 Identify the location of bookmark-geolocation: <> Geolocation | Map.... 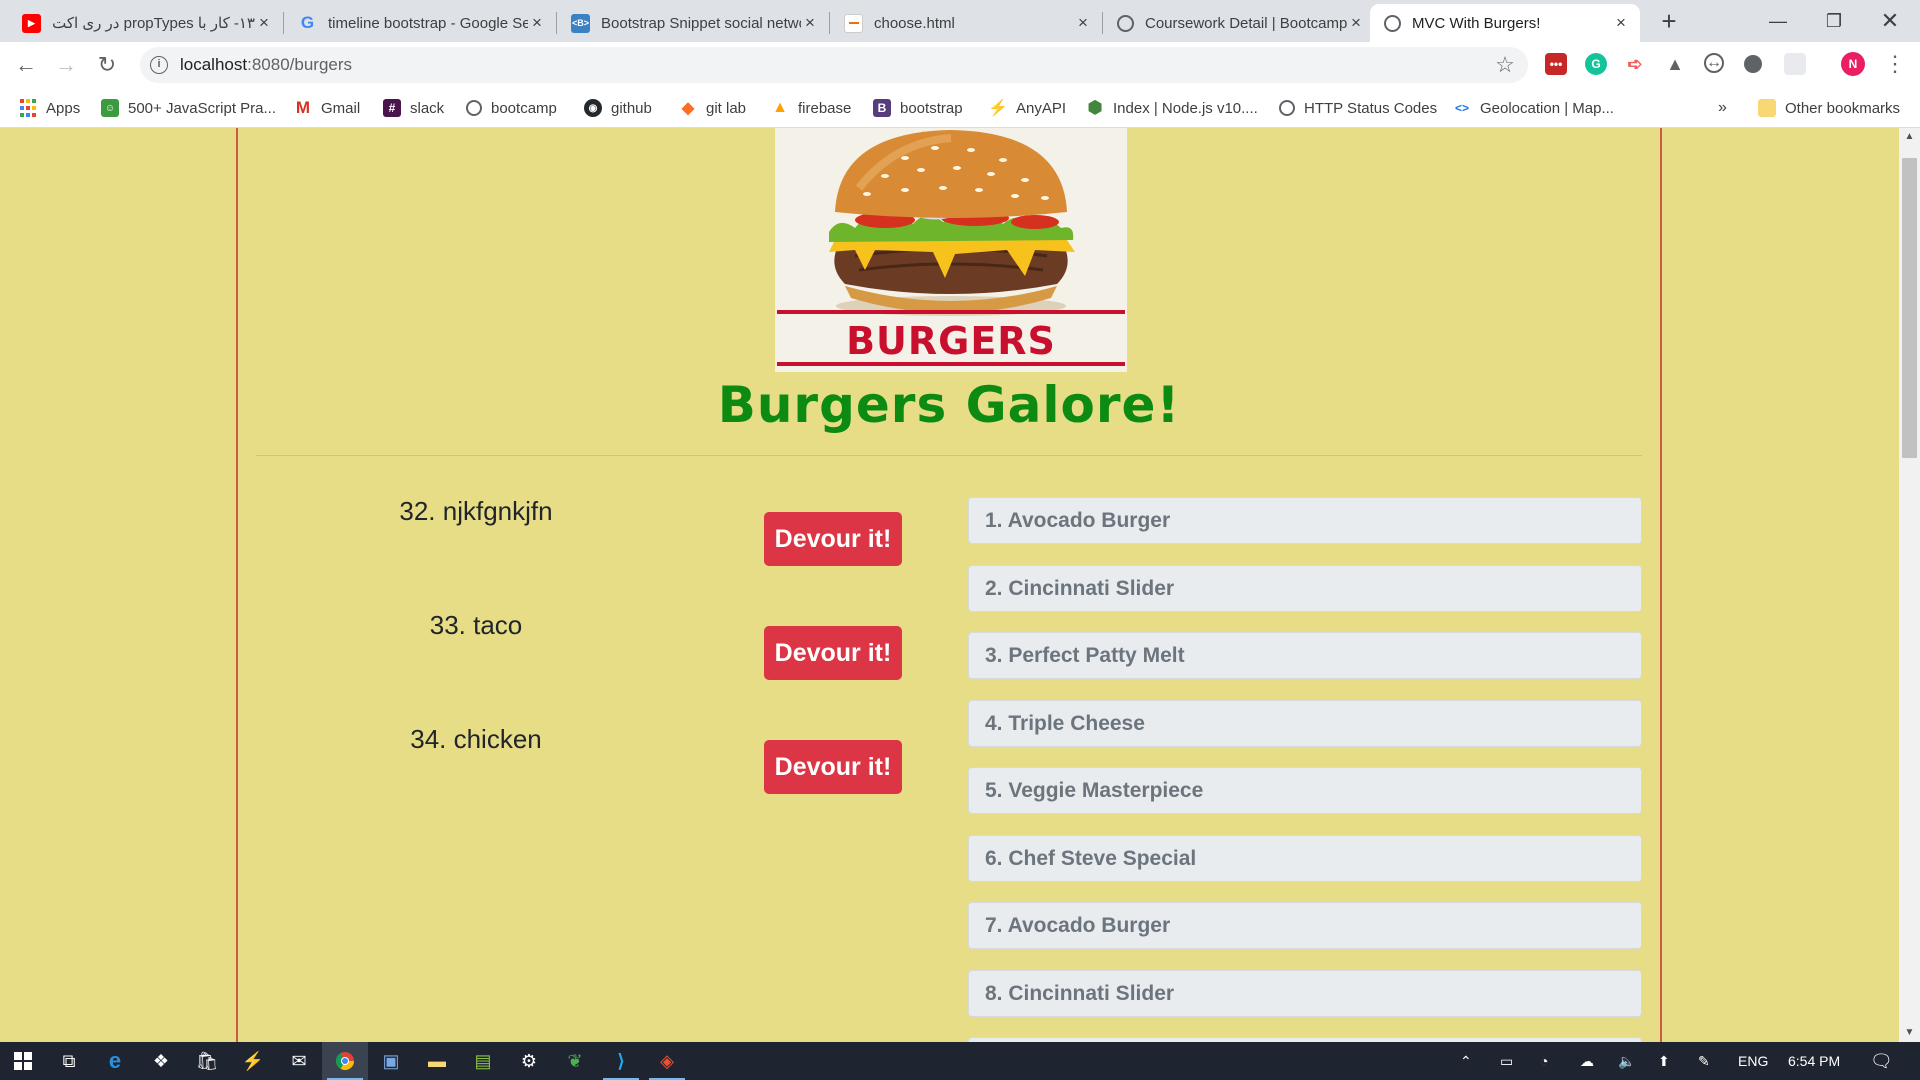
(1533, 108).